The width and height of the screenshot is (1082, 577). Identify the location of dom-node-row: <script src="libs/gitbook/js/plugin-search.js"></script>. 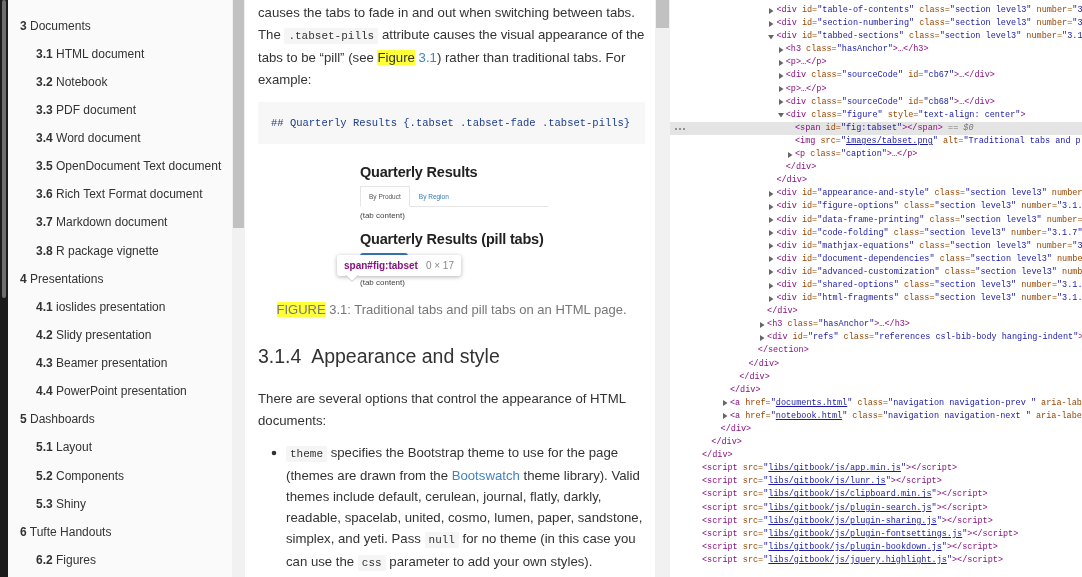
(876, 508).